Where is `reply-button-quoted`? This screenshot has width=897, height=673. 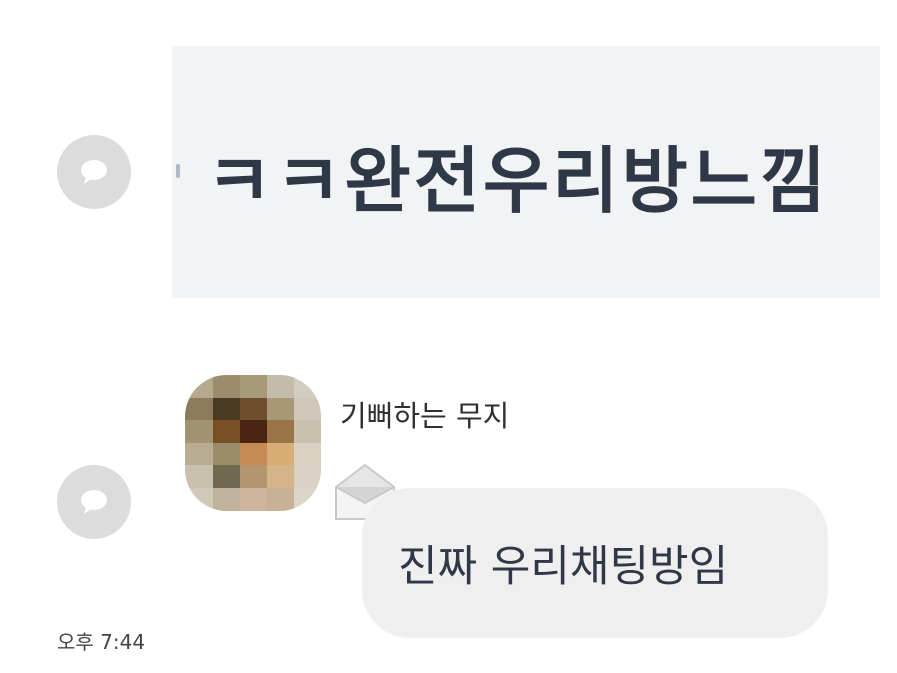
reply-button-quoted is located at coordinates (94, 172).